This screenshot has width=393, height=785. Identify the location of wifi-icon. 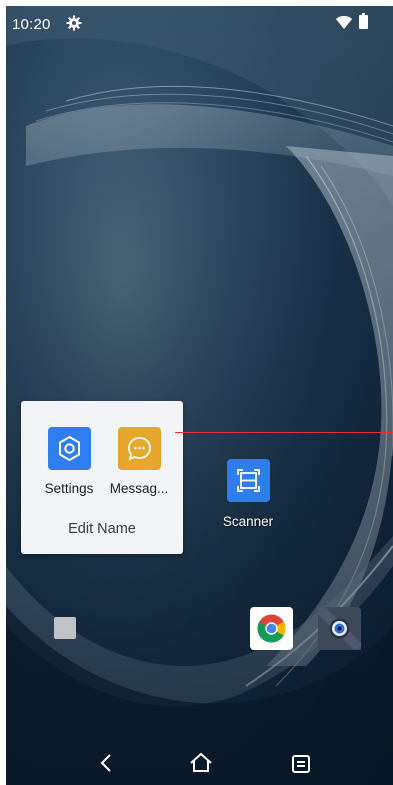
(344, 22).